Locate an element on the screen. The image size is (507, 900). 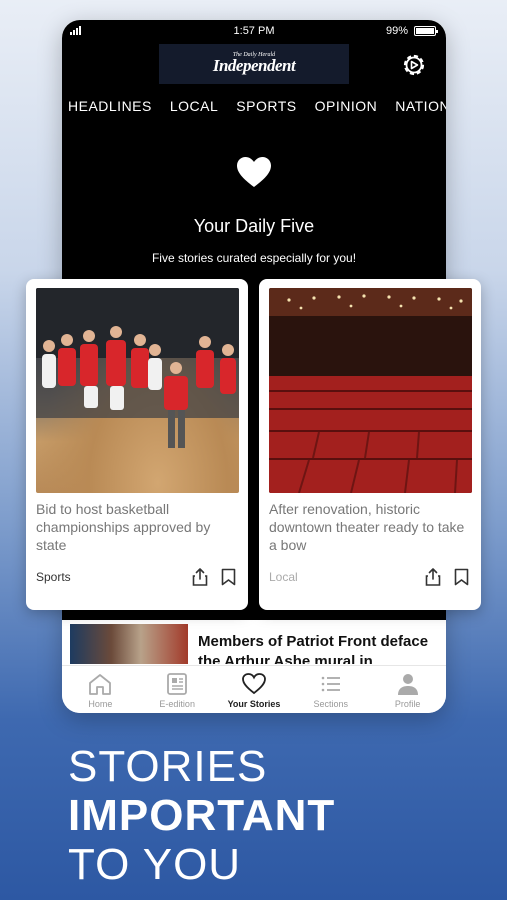
theater-seats-illustration is located at coordinates (370, 390).